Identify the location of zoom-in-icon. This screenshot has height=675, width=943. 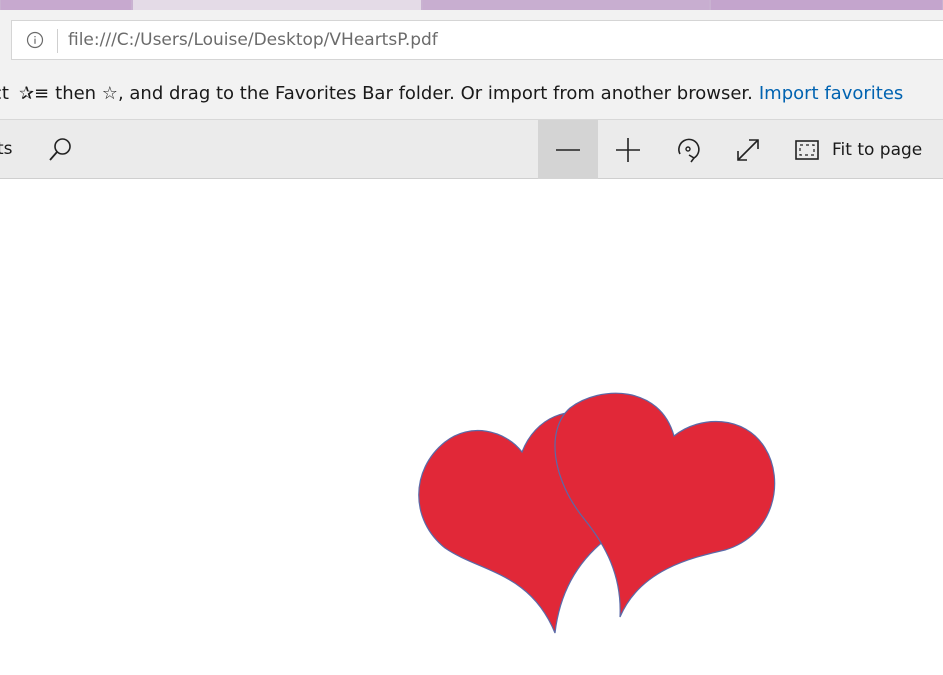
(628, 149).